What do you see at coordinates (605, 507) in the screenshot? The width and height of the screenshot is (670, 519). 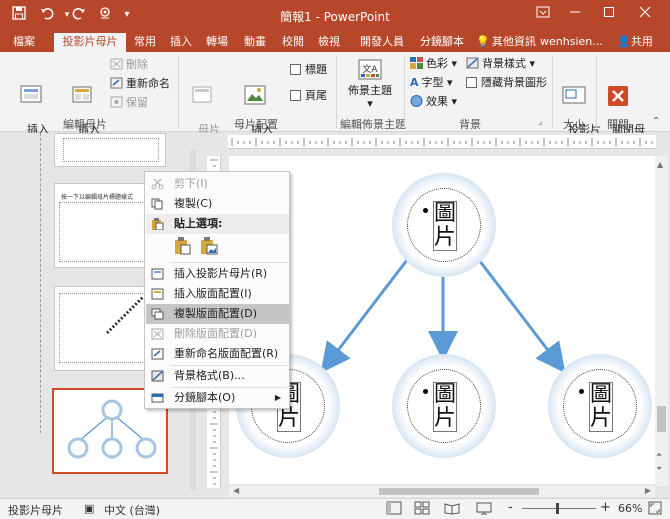 I see `zoom-in-button: +` at bounding box center [605, 507].